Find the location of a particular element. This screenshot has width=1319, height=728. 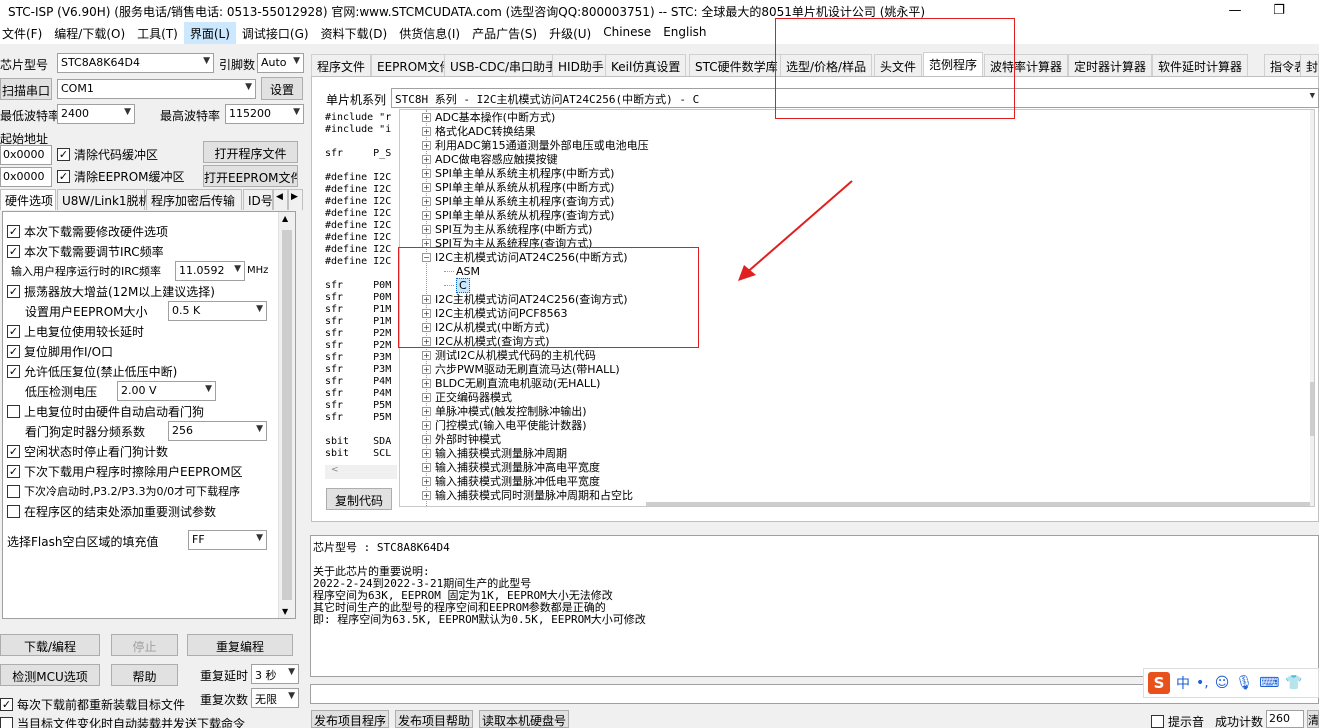

detect-mcu-button: 检测MCU选项 is located at coordinates (50, 675).